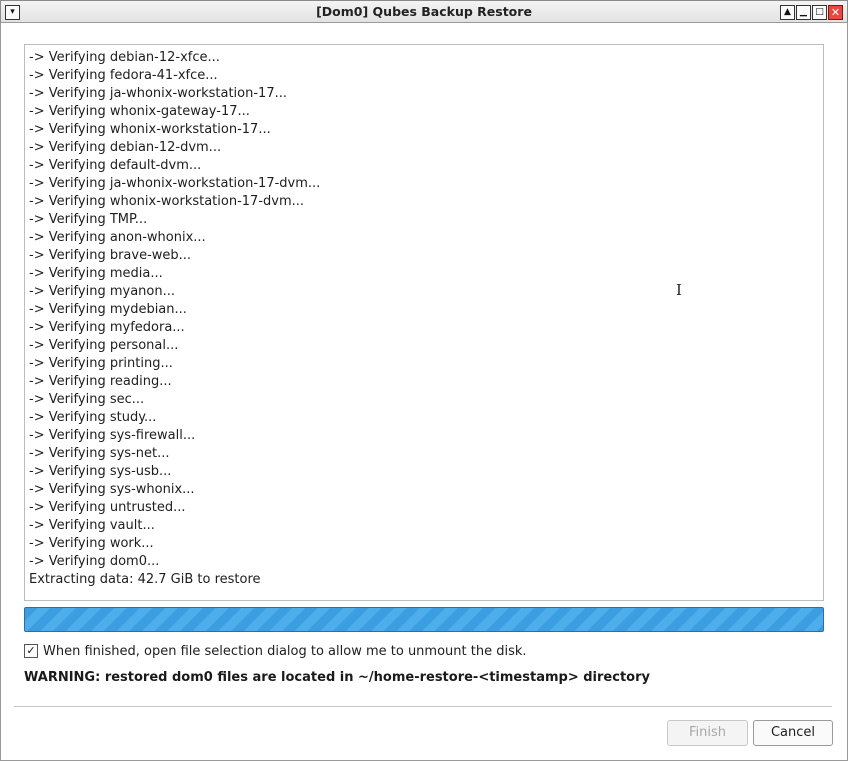 This screenshot has width=848, height=761. Describe the element at coordinates (31, 651) in the screenshot. I see `unmount-checkbox: ✓` at that location.